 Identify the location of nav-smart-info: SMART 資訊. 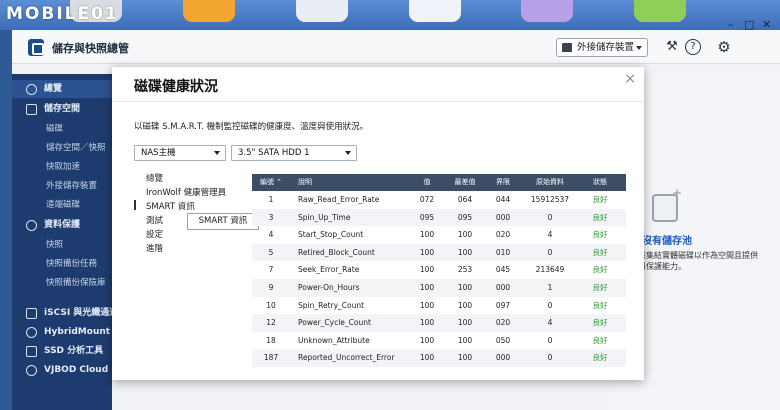
(170, 206).